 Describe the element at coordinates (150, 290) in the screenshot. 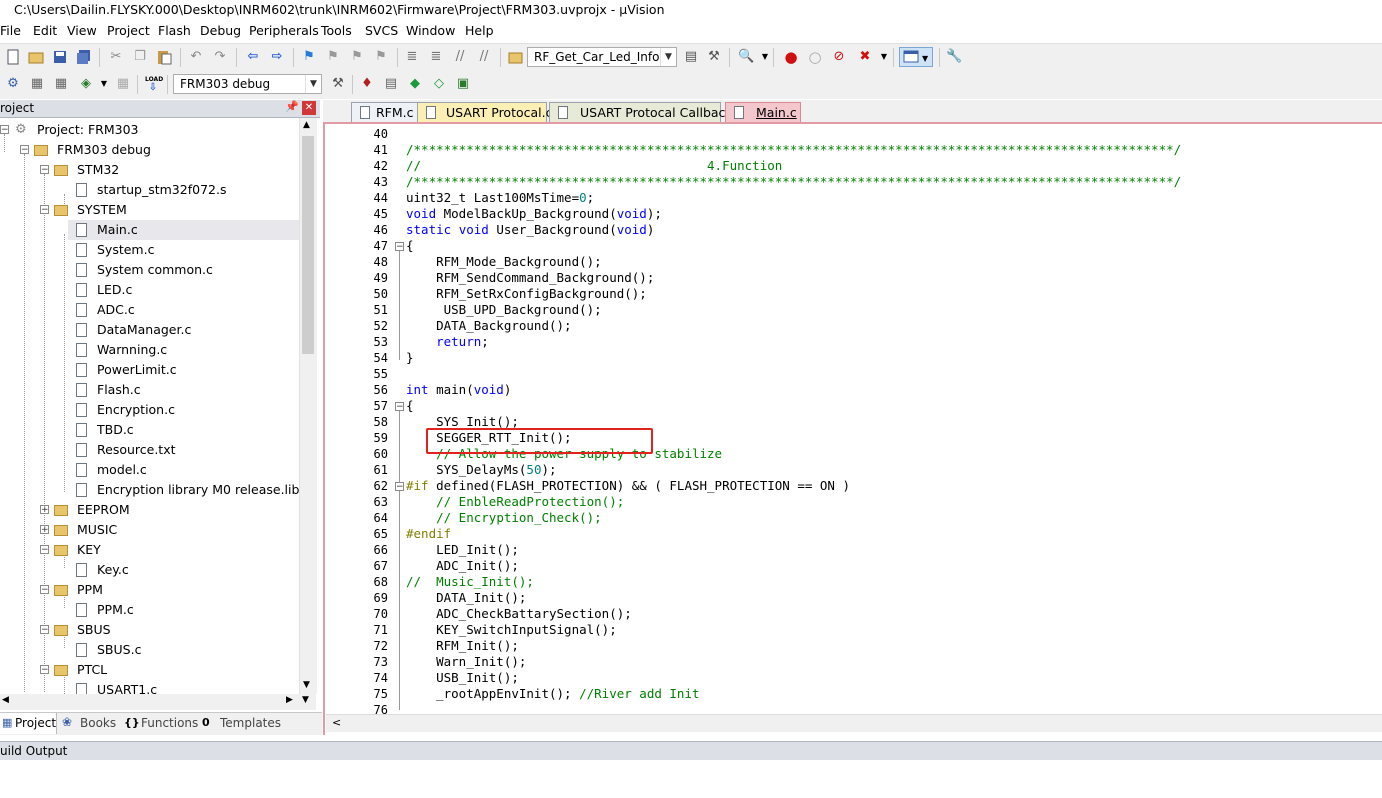

I see `tree-item-file: LED.c` at that location.